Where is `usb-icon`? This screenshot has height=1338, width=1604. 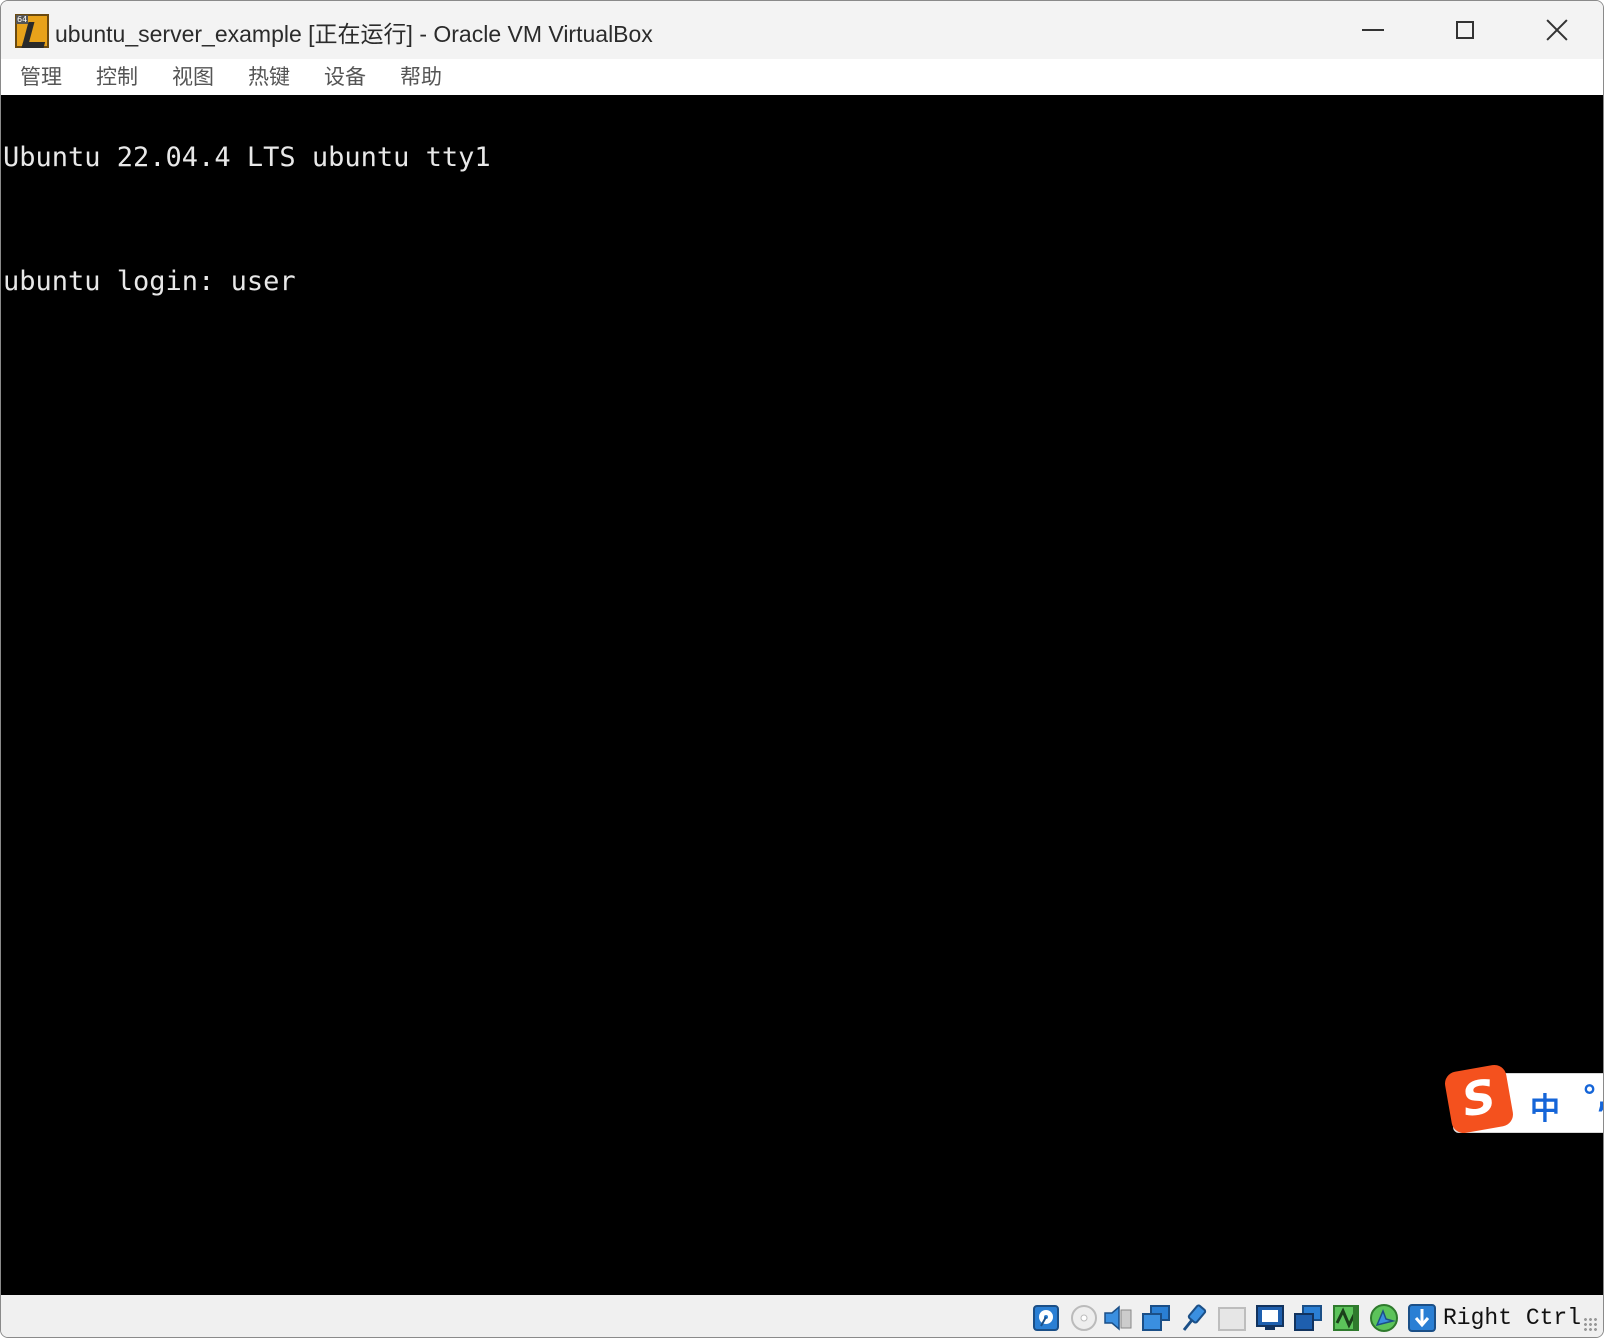
usb-icon is located at coordinates (1194, 1318).